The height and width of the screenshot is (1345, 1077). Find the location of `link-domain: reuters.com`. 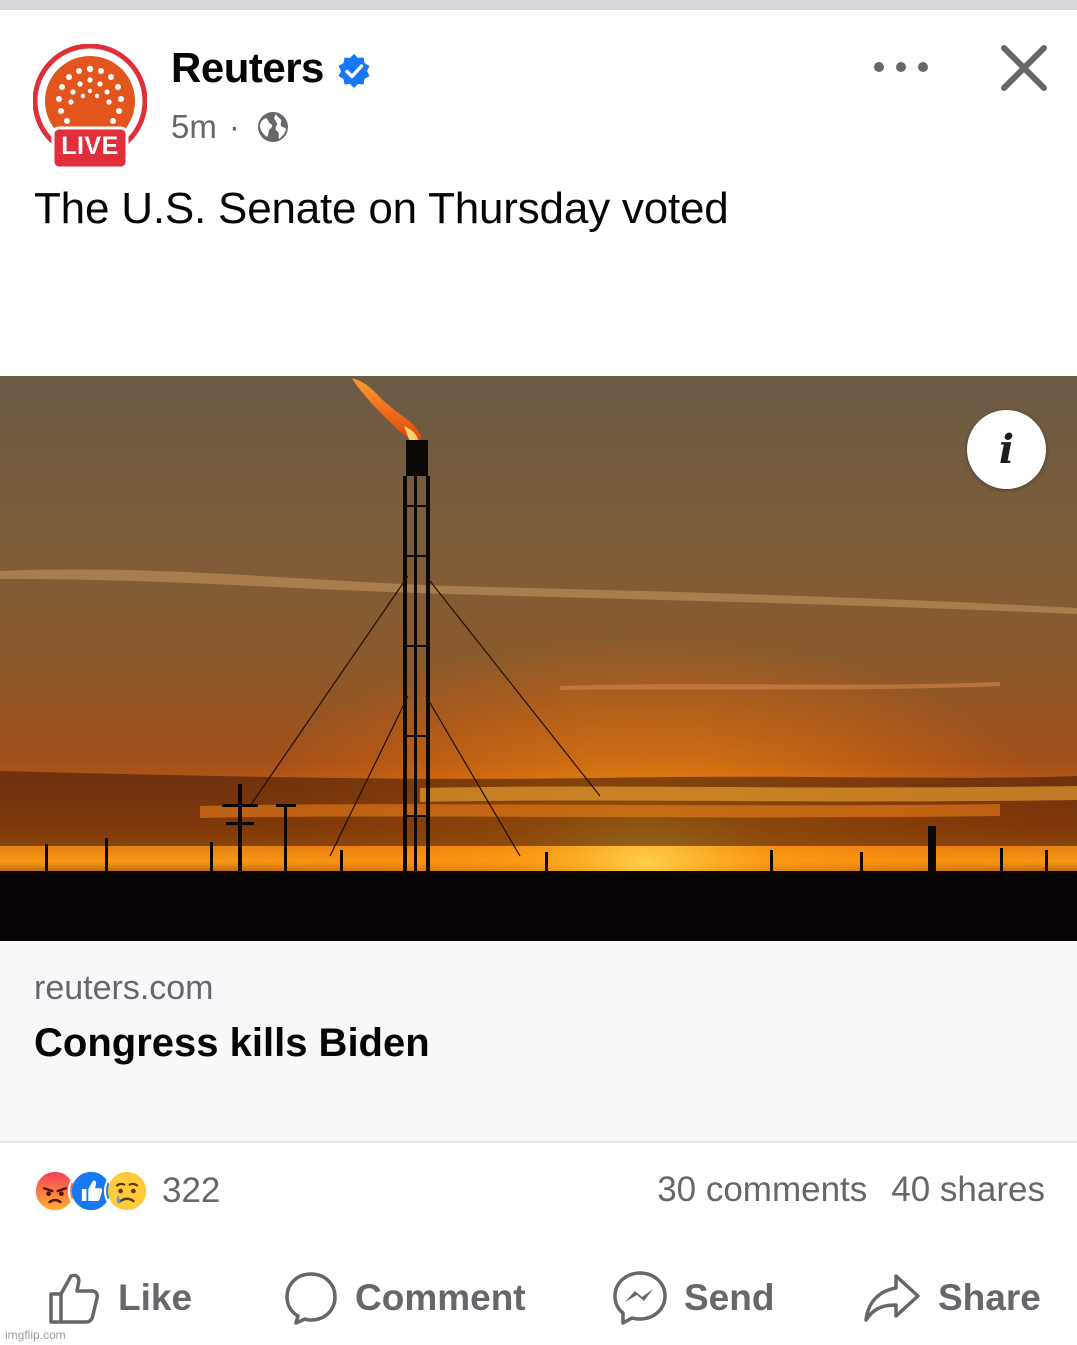

link-domain: reuters.com is located at coordinates (124, 988).